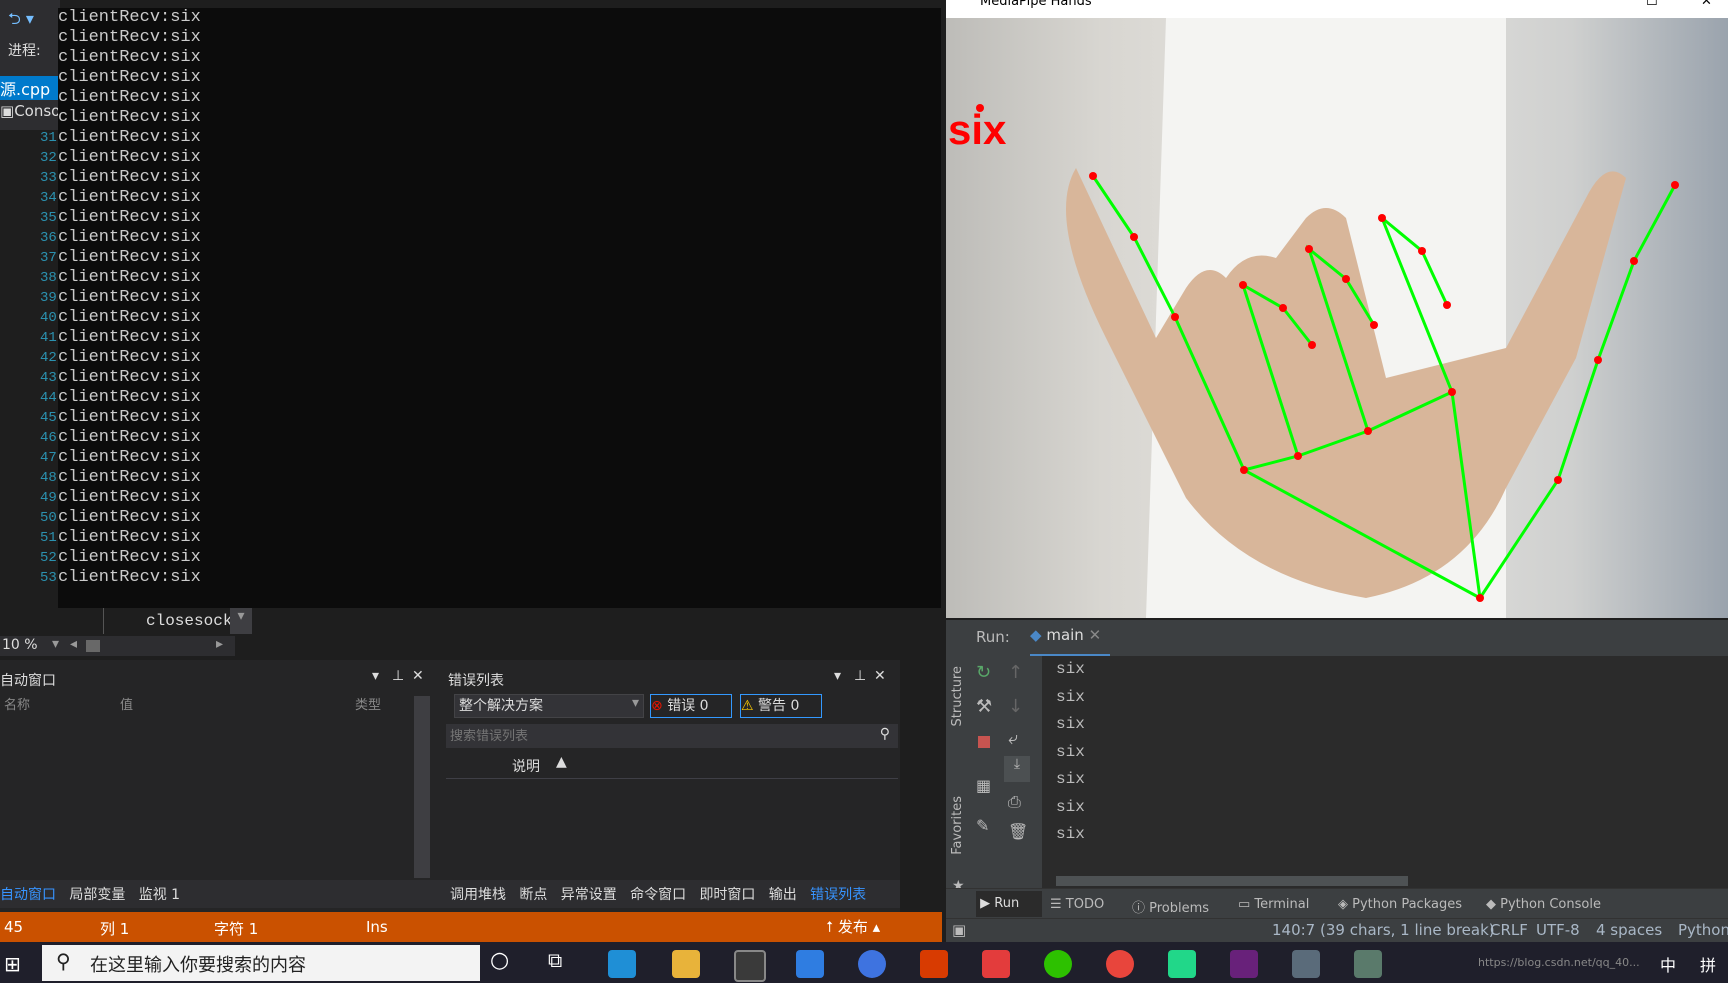  I want to click on tab-breakpoints: 断点, so click(533, 895).